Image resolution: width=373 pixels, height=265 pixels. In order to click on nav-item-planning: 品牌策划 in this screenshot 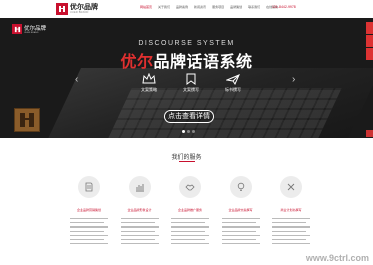, I will do `click(236, 7)`.